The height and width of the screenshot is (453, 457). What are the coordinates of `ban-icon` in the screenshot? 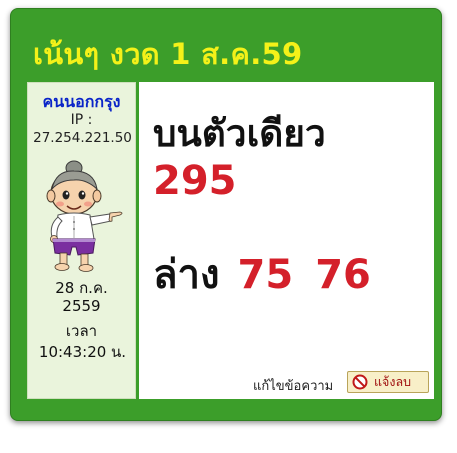 It's located at (360, 382).